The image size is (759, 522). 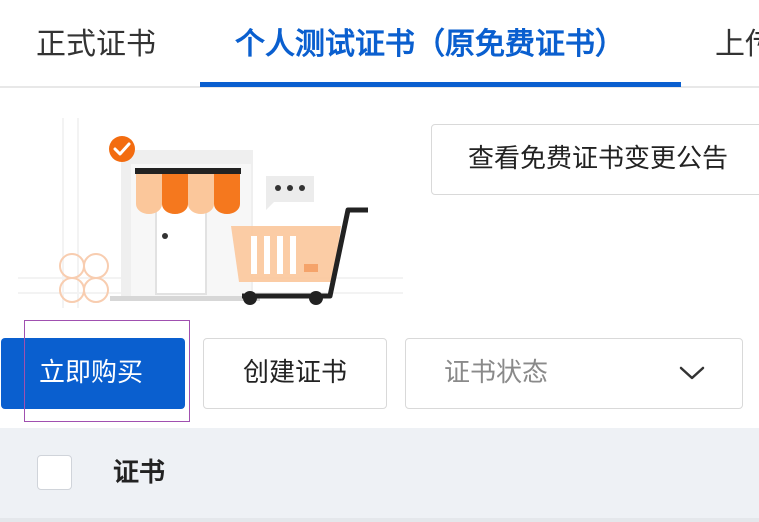 I want to click on tab-upload-certificate: 上传, so click(x=737, y=45).